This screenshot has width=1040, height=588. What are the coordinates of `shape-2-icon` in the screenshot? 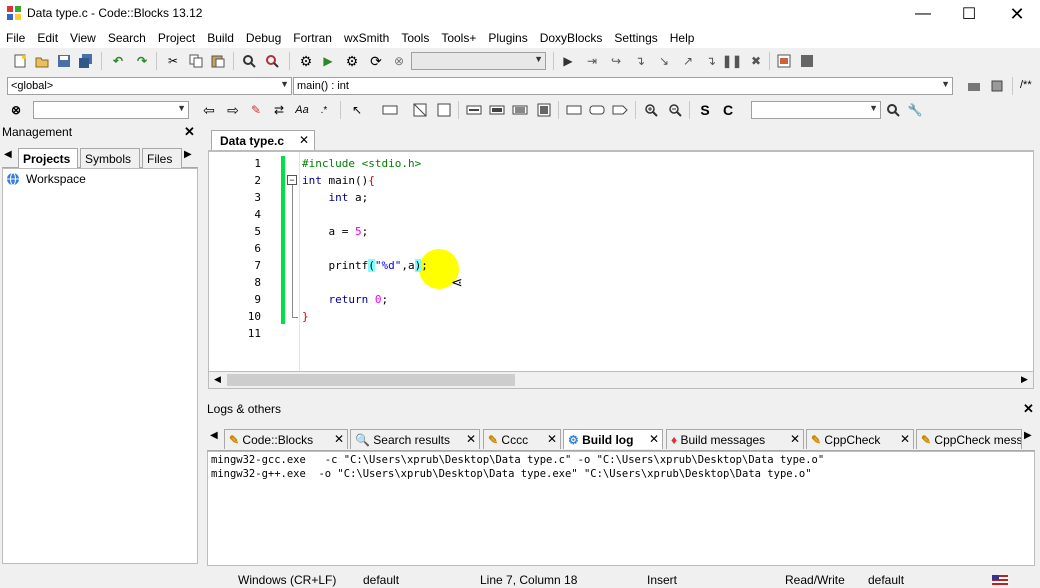 It's located at (597, 110).